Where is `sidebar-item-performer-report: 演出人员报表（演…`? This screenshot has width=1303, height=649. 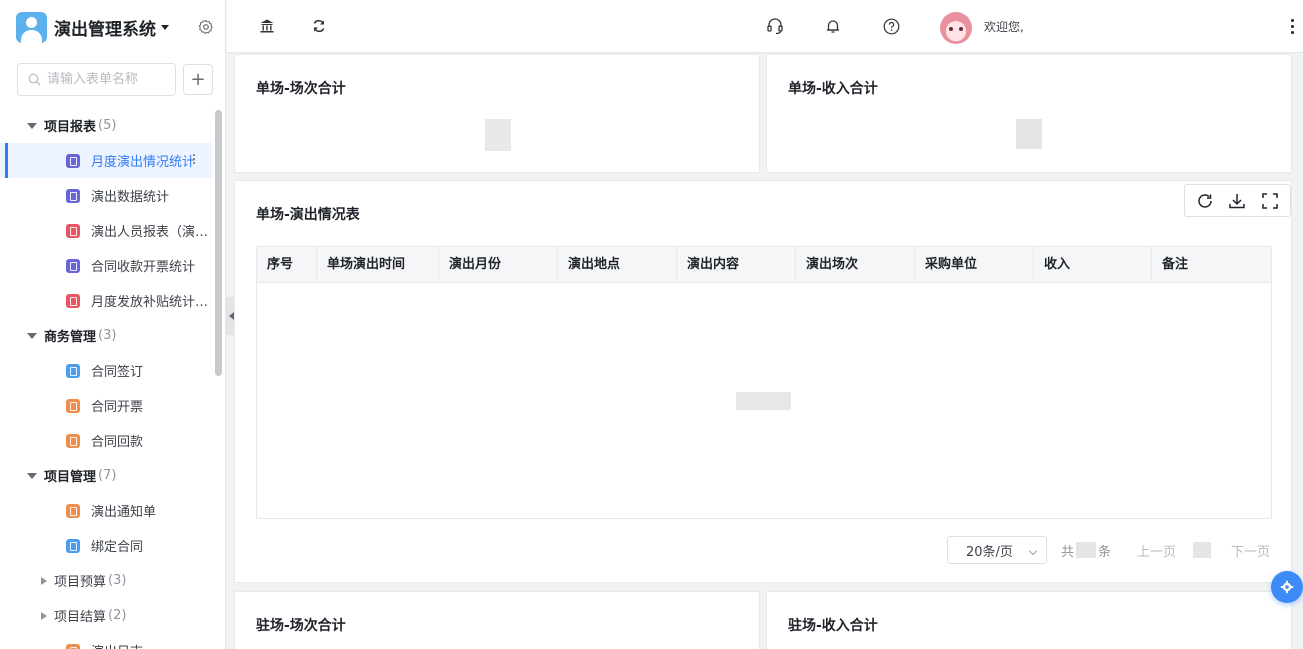 sidebar-item-performer-report: 演出人员报表（演… is located at coordinates (106, 230).